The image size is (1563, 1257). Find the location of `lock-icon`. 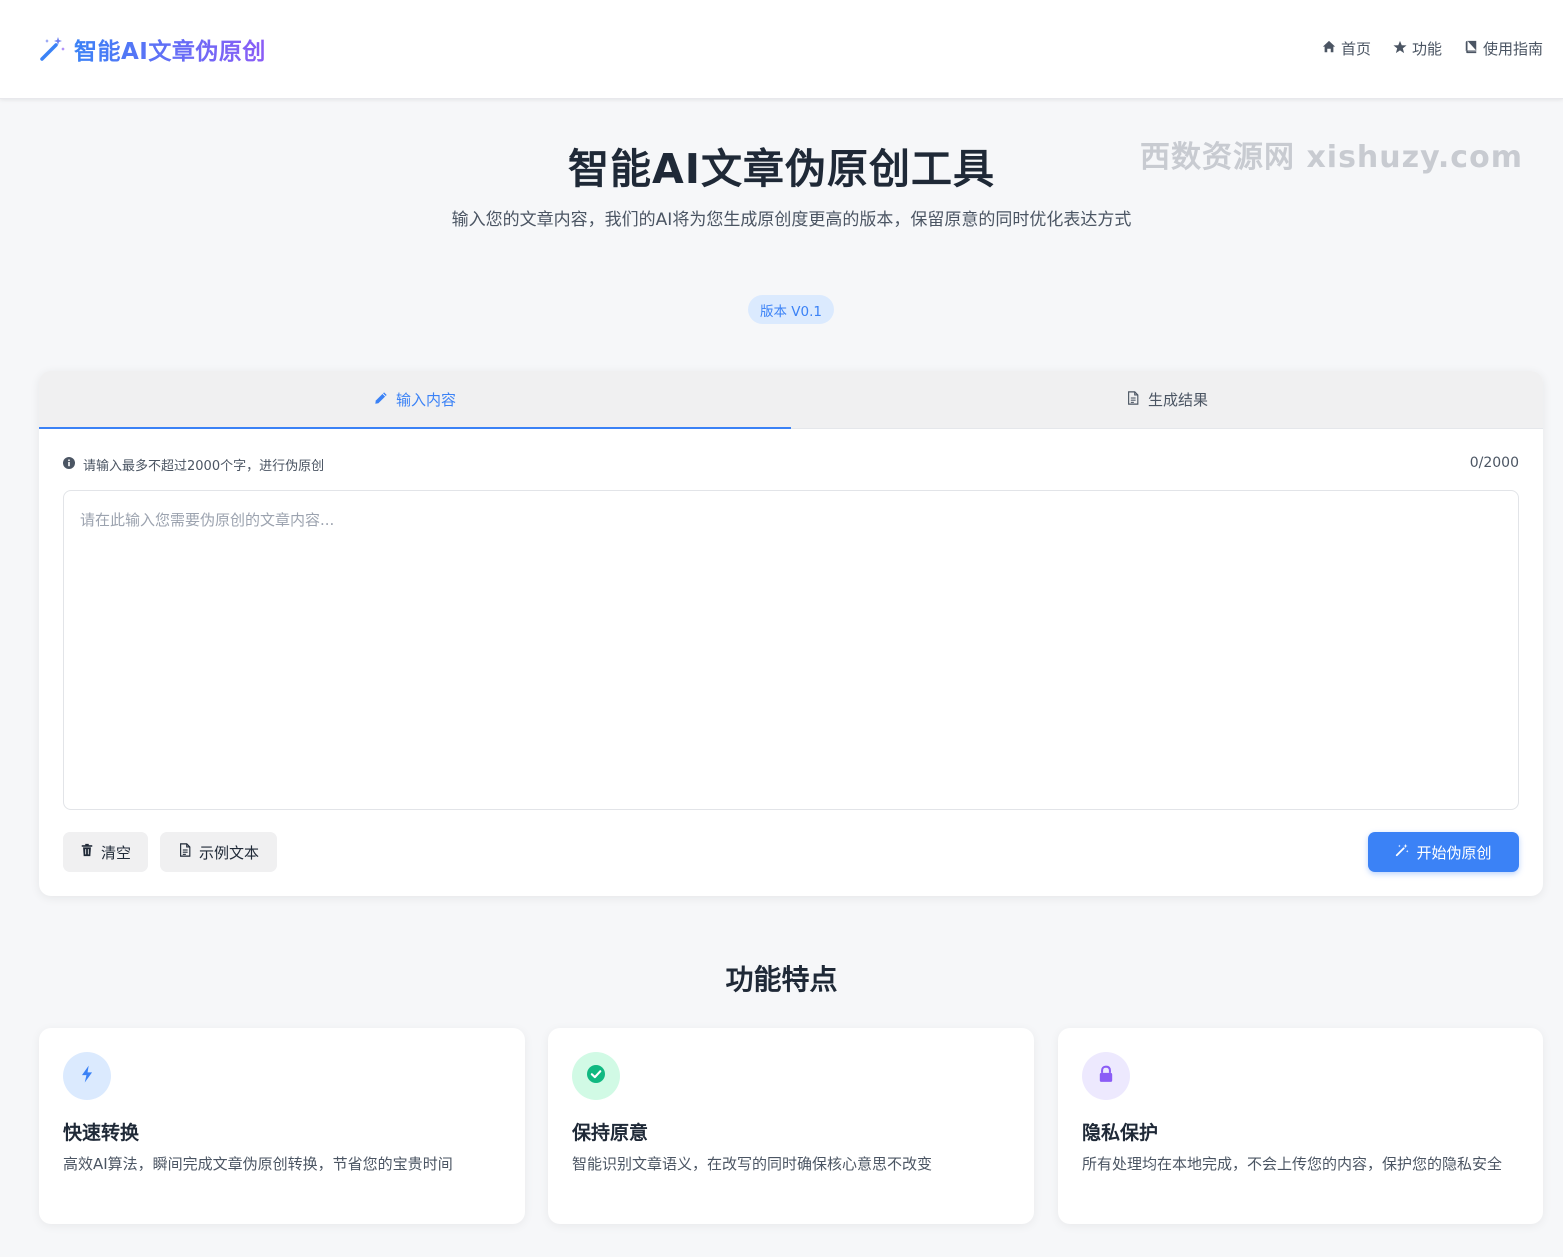

lock-icon is located at coordinates (1106, 1076).